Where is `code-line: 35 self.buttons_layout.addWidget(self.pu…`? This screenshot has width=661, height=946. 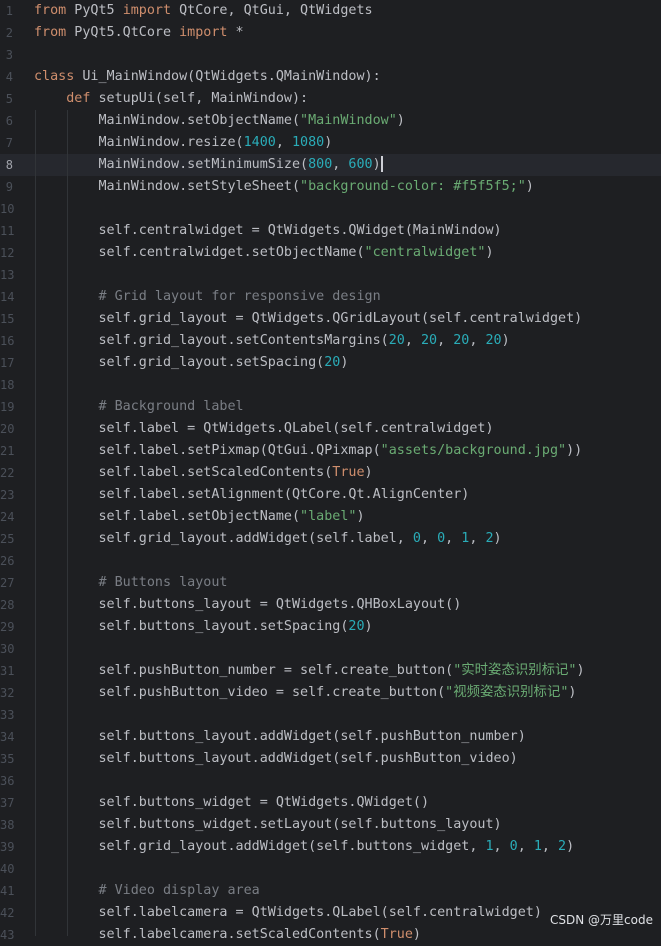 code-line: 35 self.buttons_layout.addWidget(self.pu… is located at coordinates (330, 759).